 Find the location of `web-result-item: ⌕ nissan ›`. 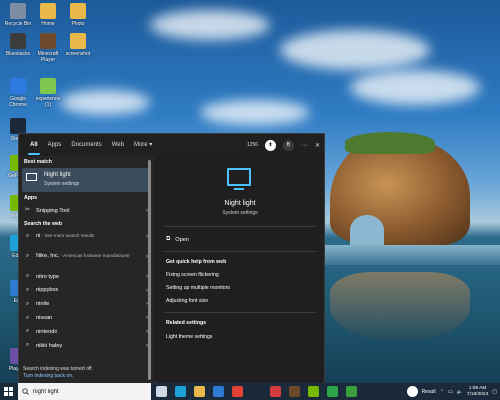

web-result-item: ⌕ nissan › is located at coordinates (86, 318).